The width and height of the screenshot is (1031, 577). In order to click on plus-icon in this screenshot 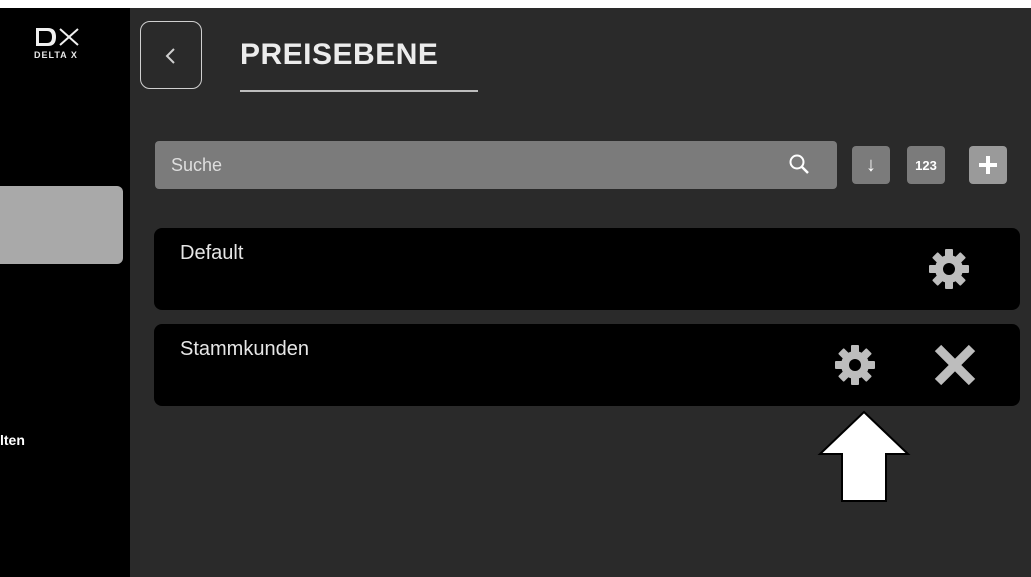, I will do `click(988, 165)`.